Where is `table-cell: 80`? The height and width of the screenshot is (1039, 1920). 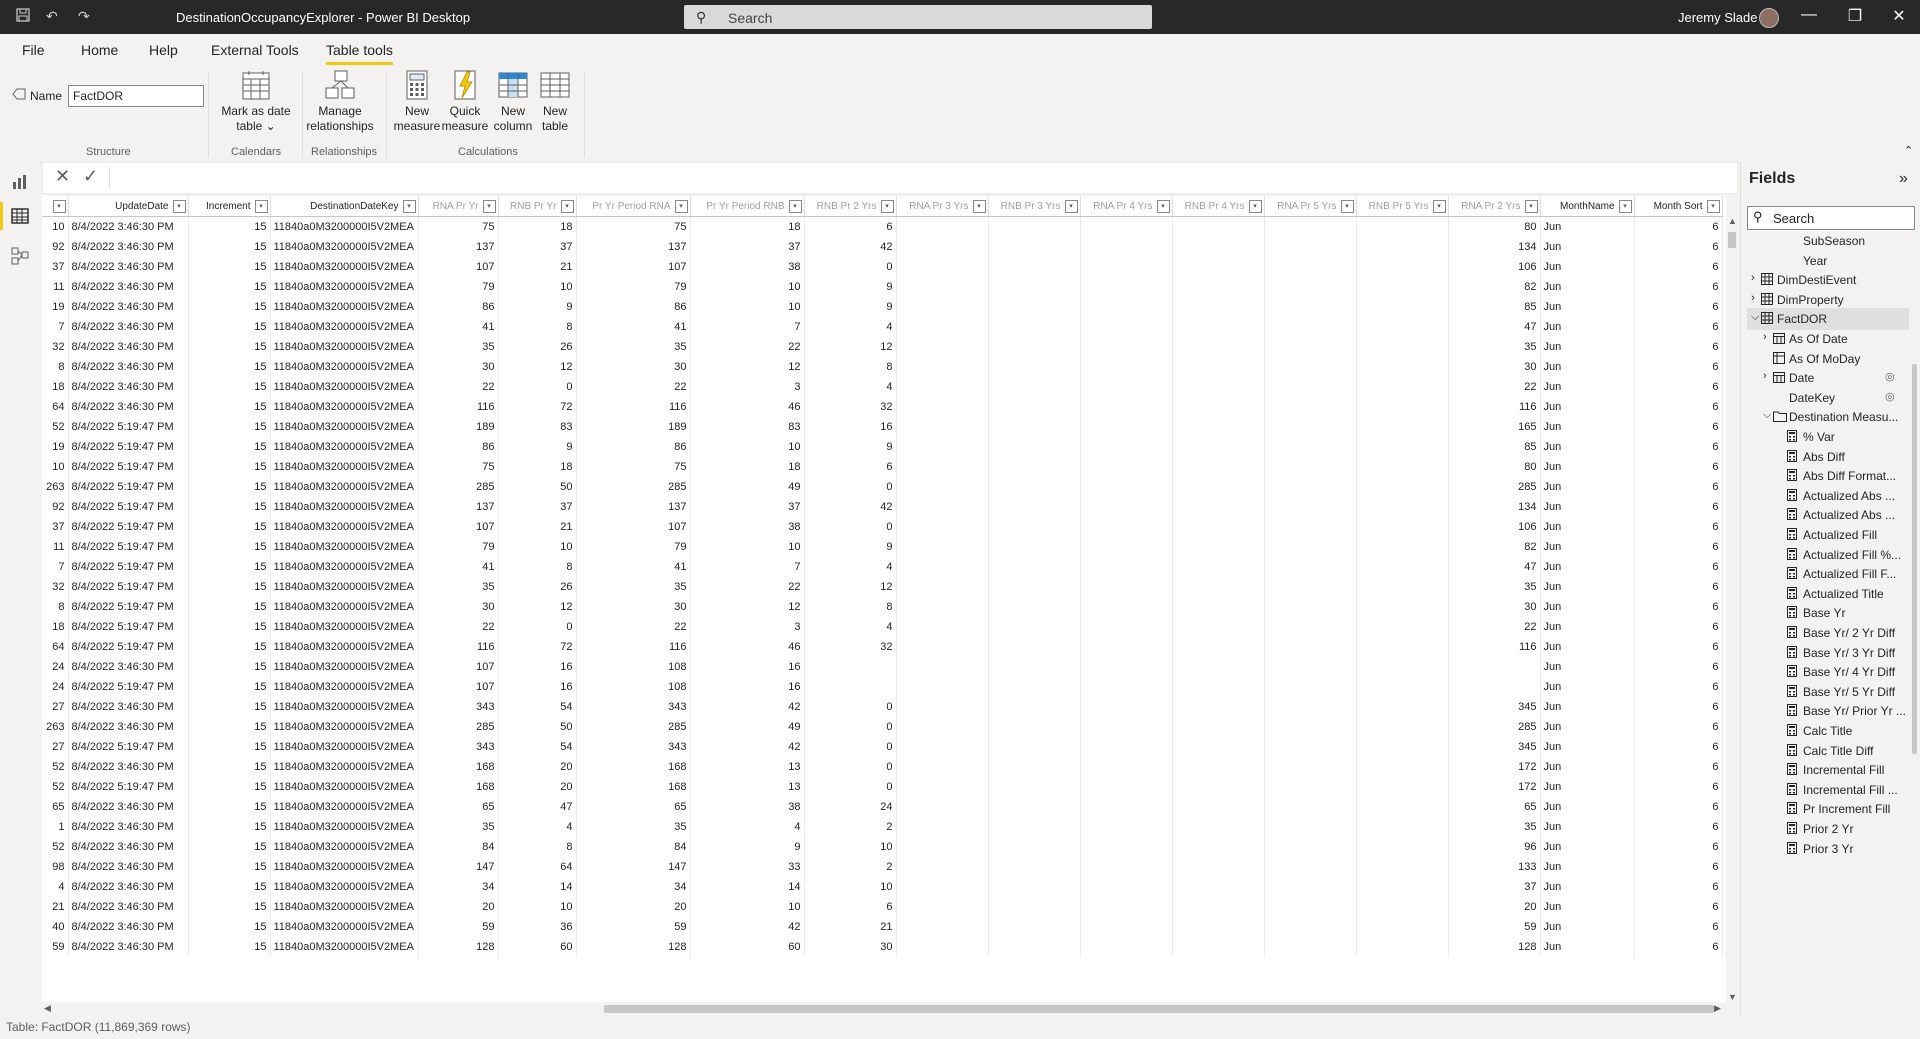
table-cell: 80 is located at coordinates (1494, 226).